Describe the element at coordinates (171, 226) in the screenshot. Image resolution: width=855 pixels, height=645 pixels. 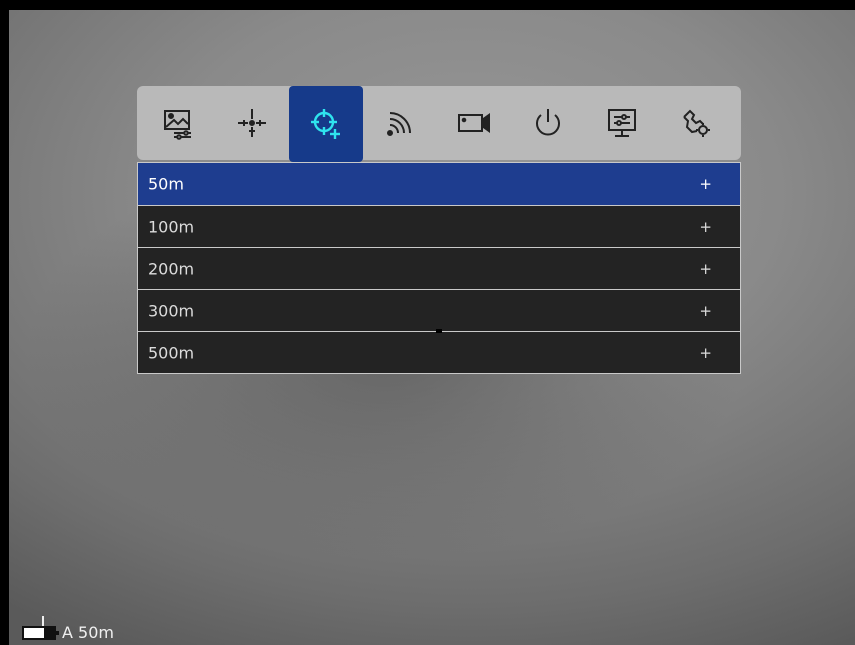
I see `distance-label: 100m` at that location.